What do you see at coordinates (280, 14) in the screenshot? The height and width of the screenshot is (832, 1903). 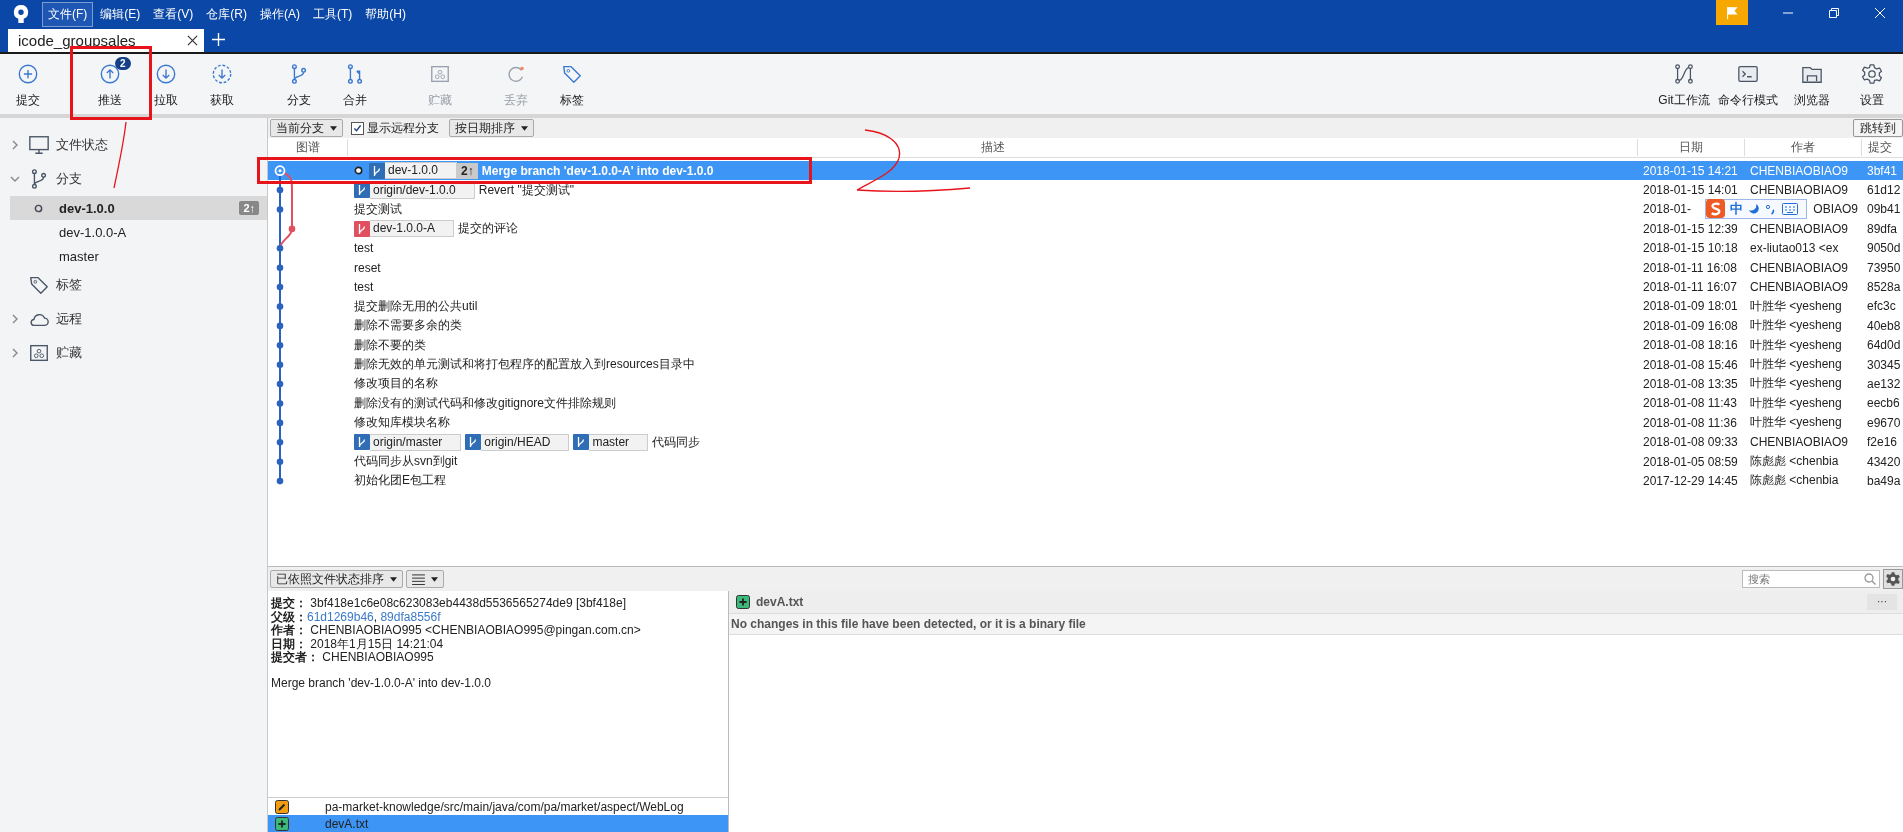 I see `menu-item: 操作(A)` at bounding box center [280, 14].